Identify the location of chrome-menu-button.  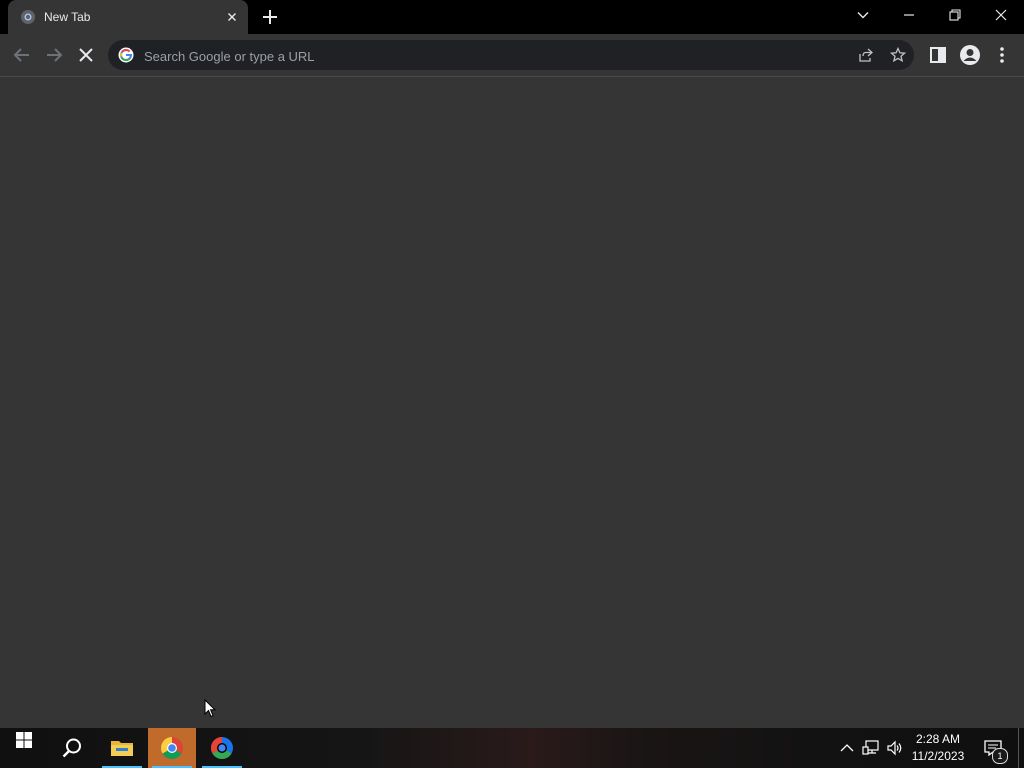
(1002, 55).